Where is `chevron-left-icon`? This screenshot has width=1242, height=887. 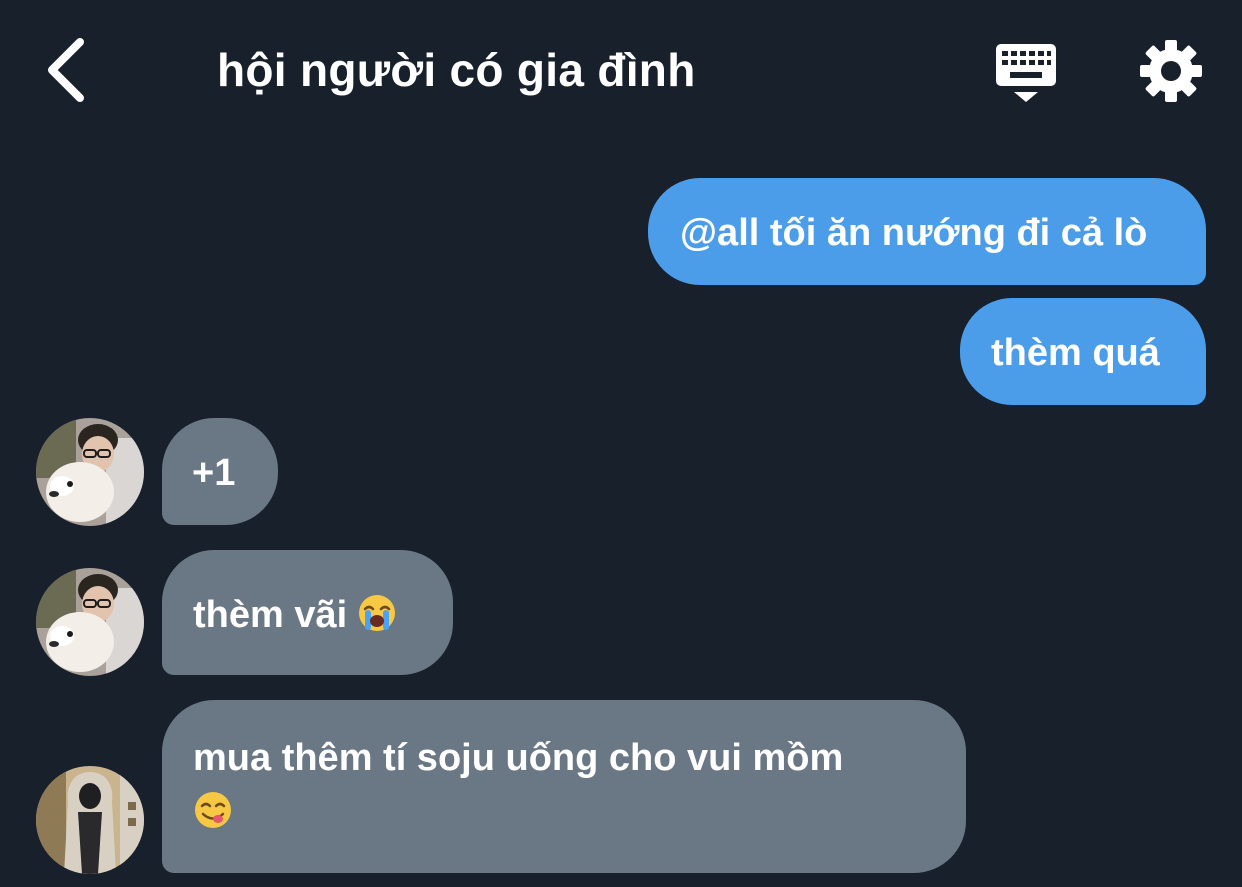 chevron-left-icon is located at coordinates (66, 70).